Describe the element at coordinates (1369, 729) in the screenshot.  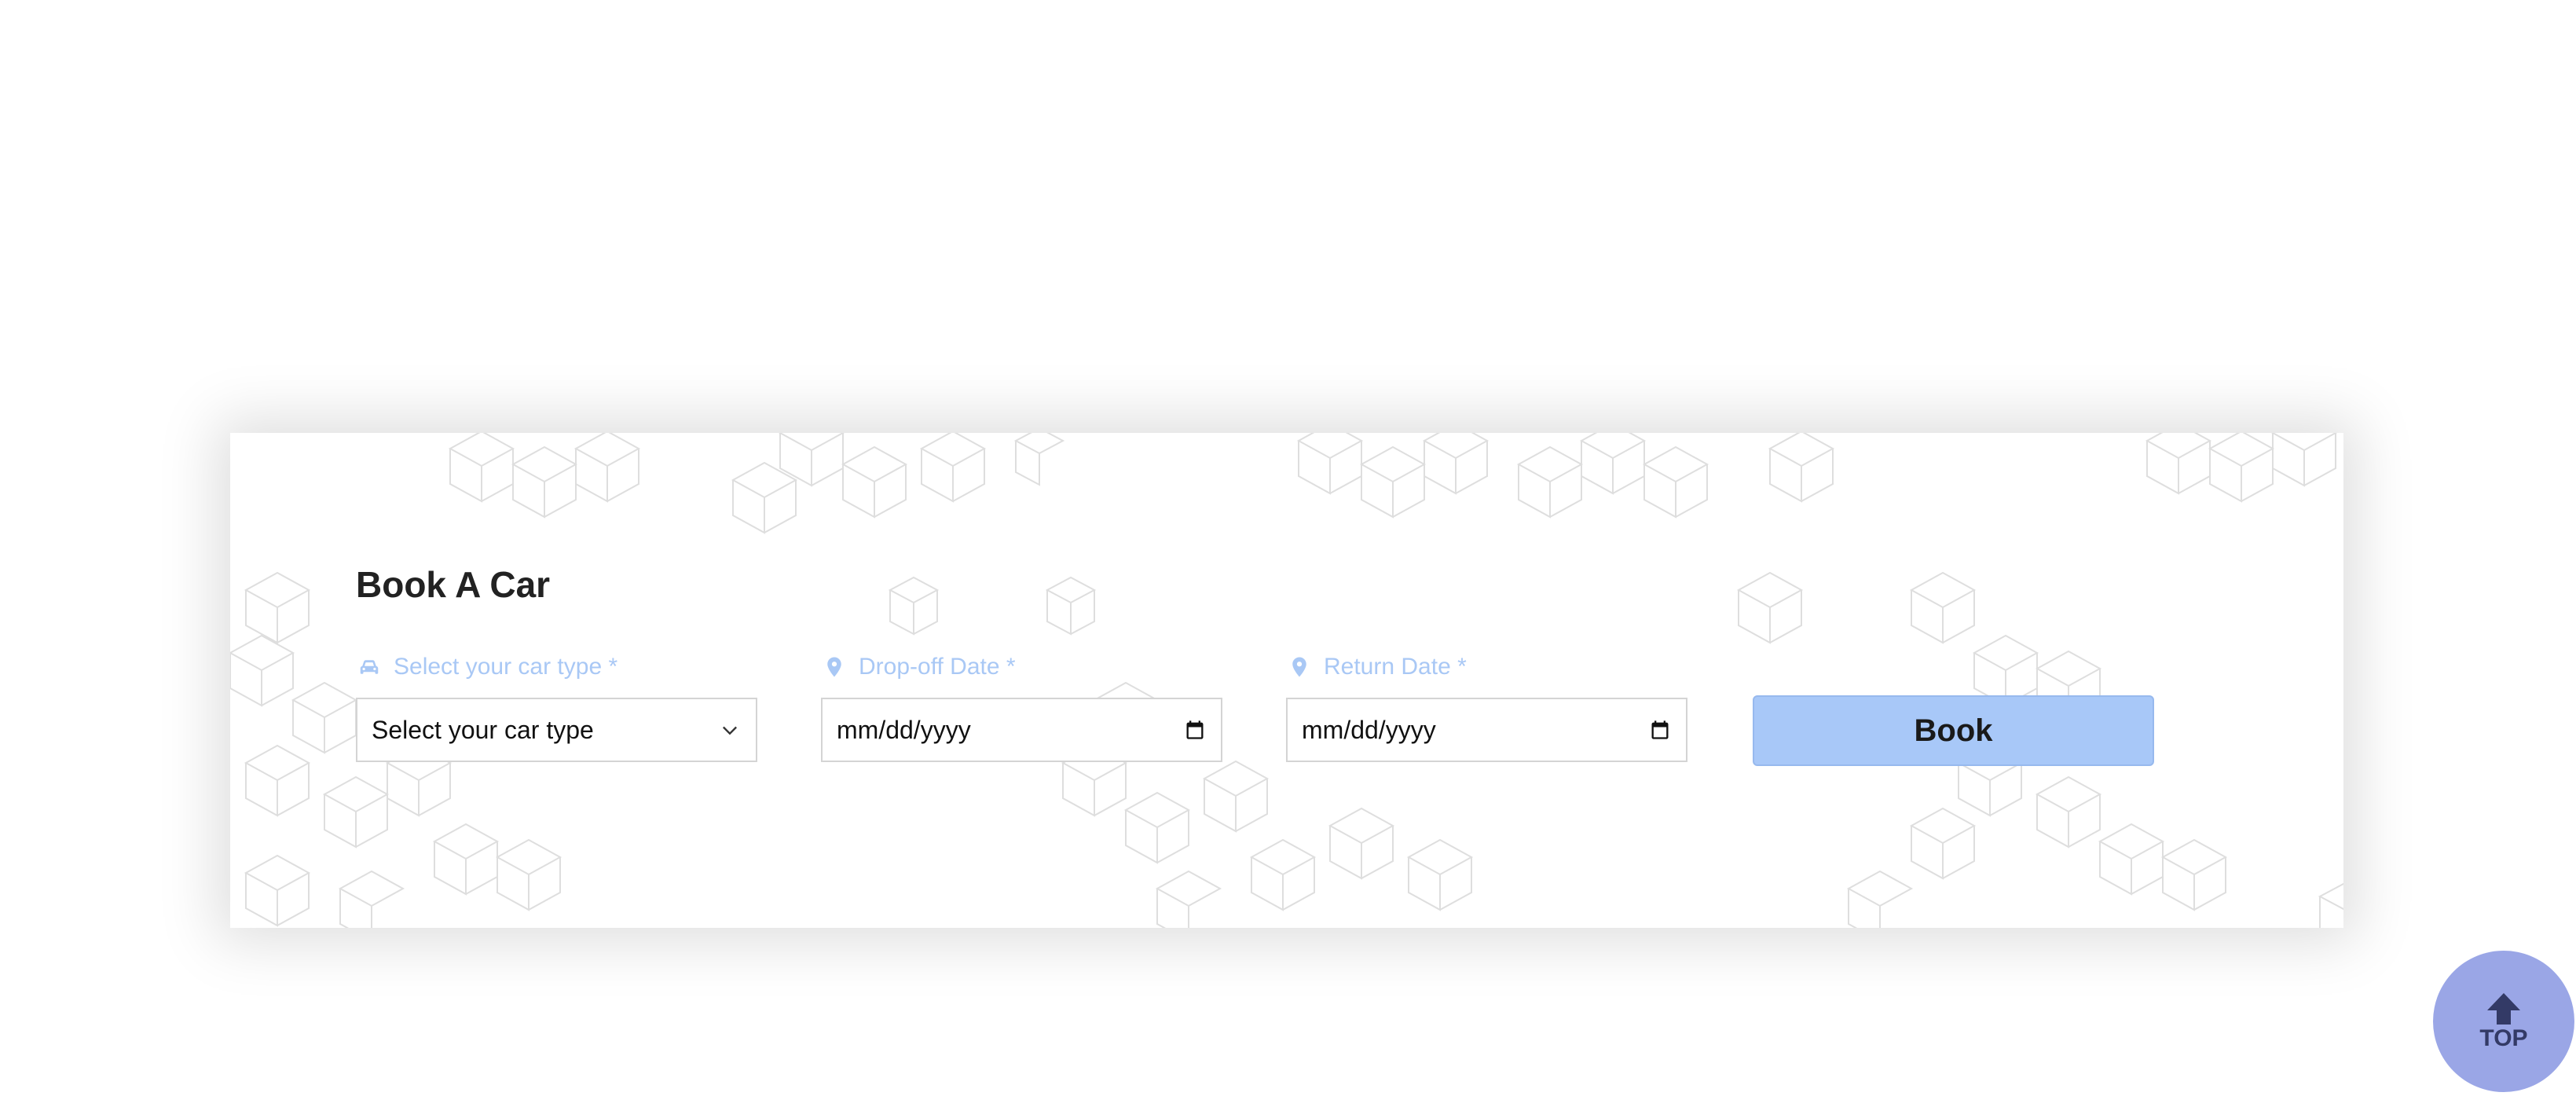
I see `return-date-value: mm/dd/yyyy` at that location.